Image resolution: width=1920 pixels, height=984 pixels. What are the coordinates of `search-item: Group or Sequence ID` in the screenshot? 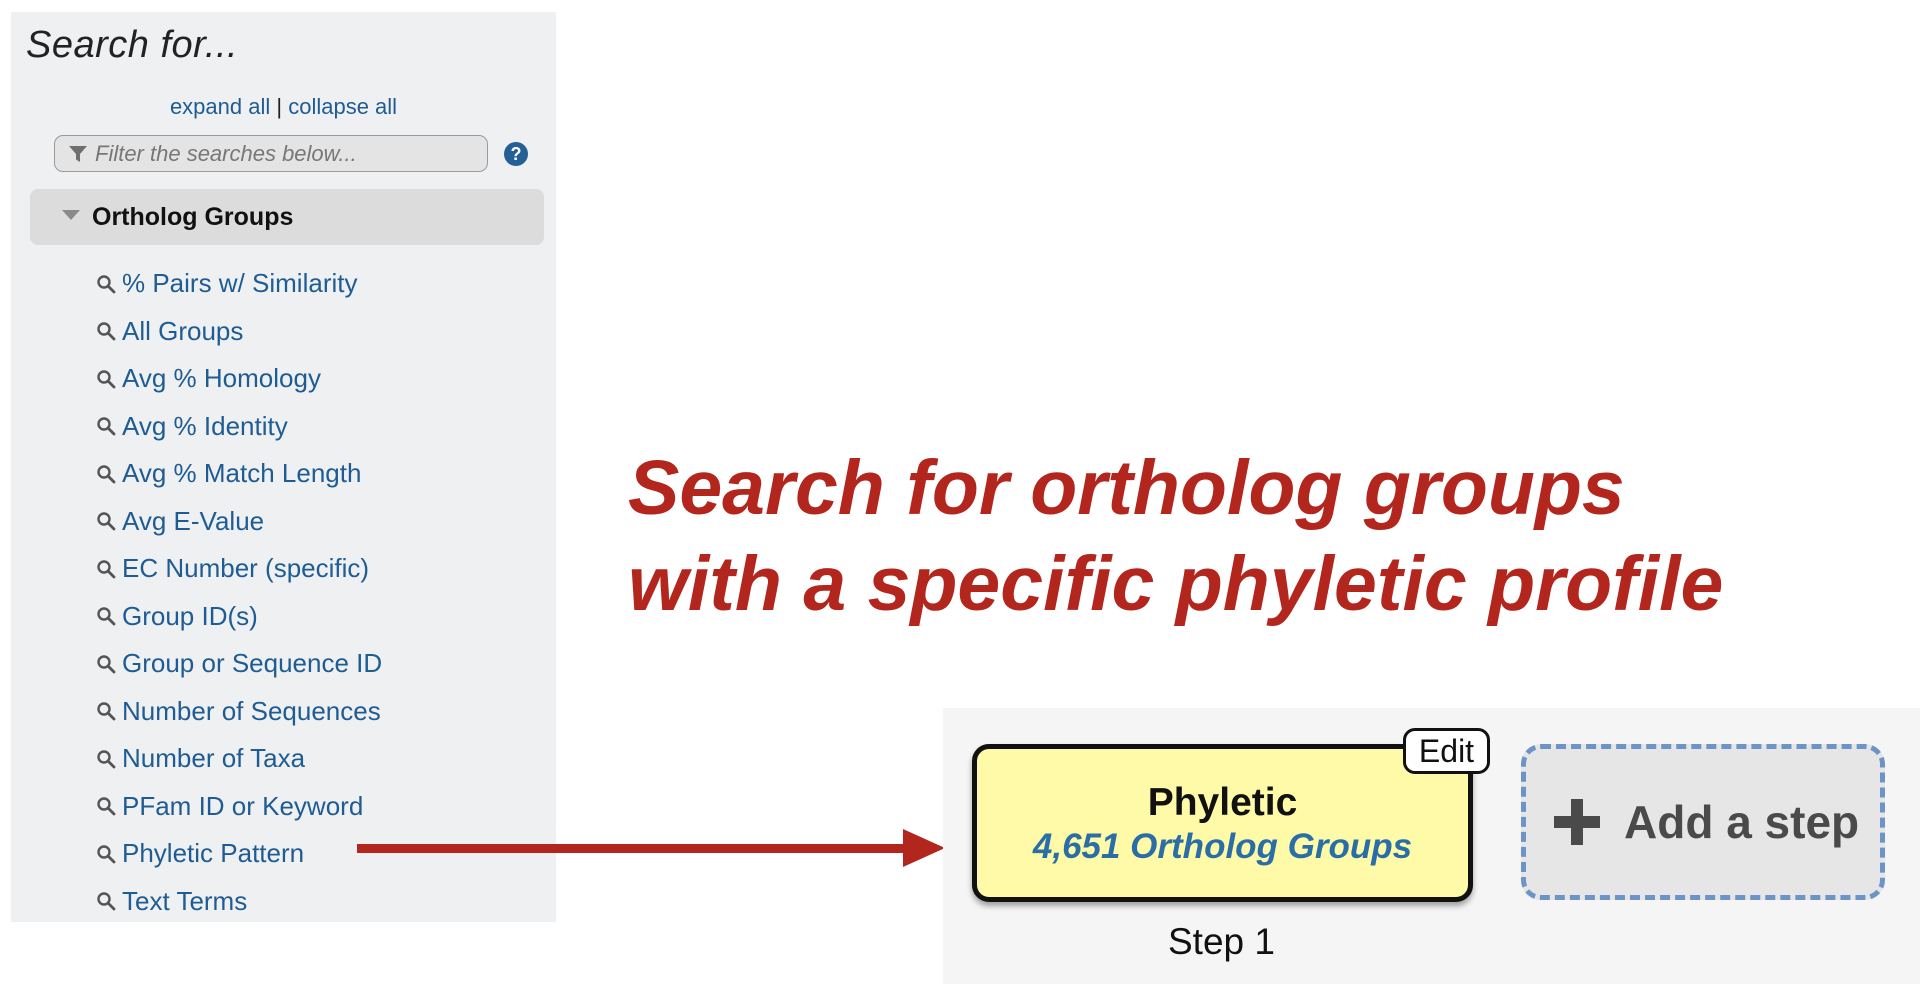 It's located at (239, 664).